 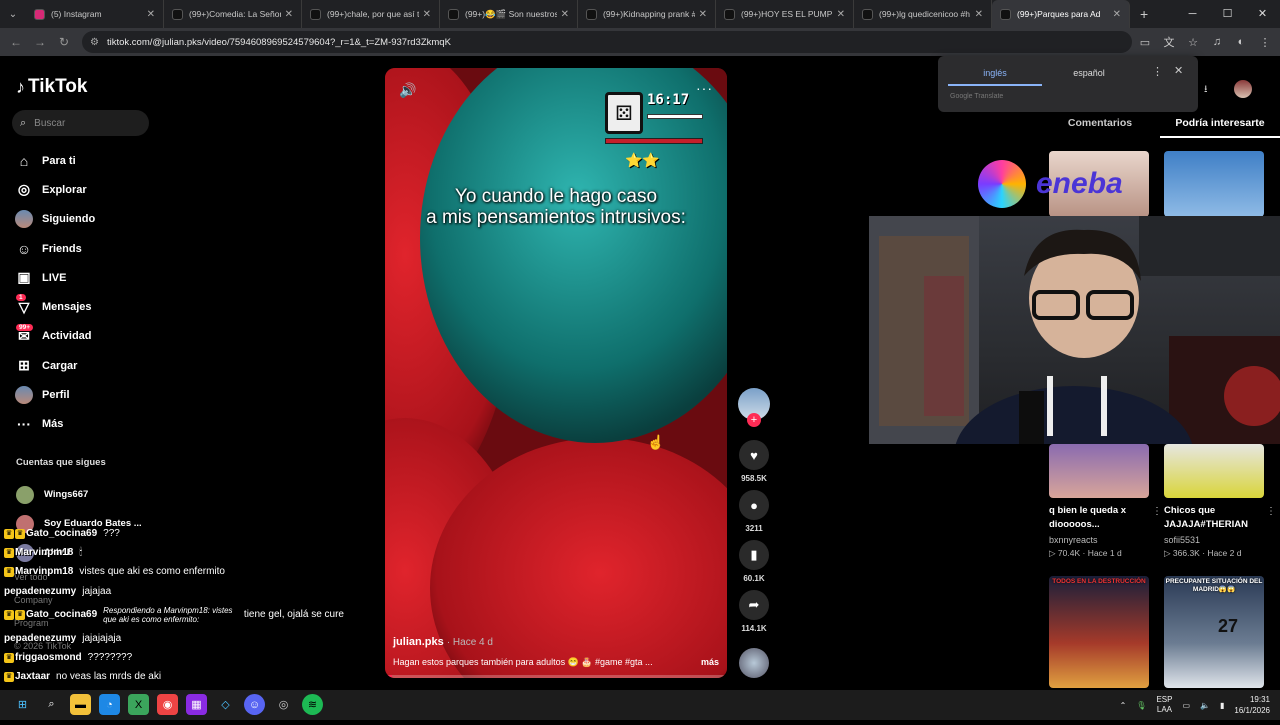 What do you see at coordinates (13, 14) in the screenshot?
I see `tab-search-dropdown: ⌄` at bounding box center [13, 14].